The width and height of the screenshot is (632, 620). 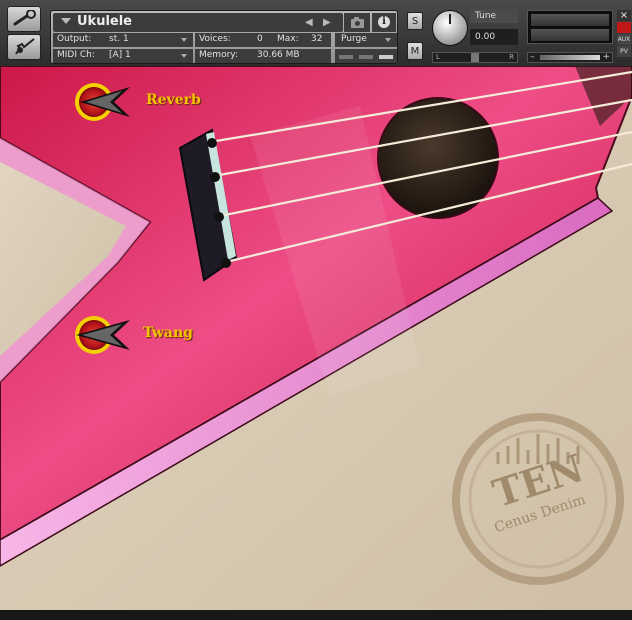 I want to click on midi-channel-selector: MIDI Ch: [A] 1, so click(x=123, y=56).